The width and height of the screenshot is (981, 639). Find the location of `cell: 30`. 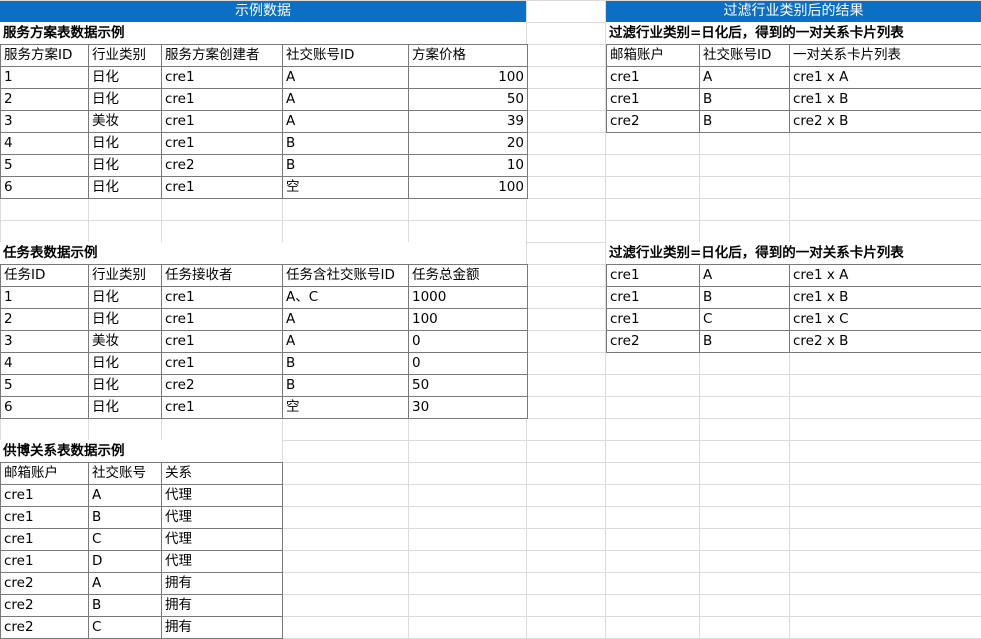

cell: 30 is located at coordinates (468, 407).